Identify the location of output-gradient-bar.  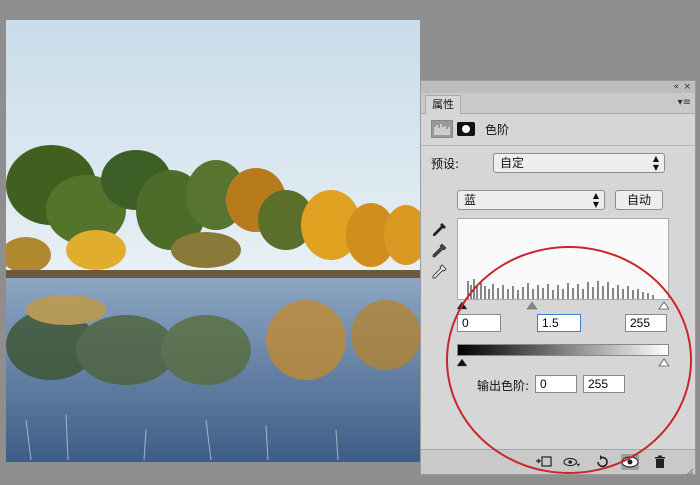
(563, 350).